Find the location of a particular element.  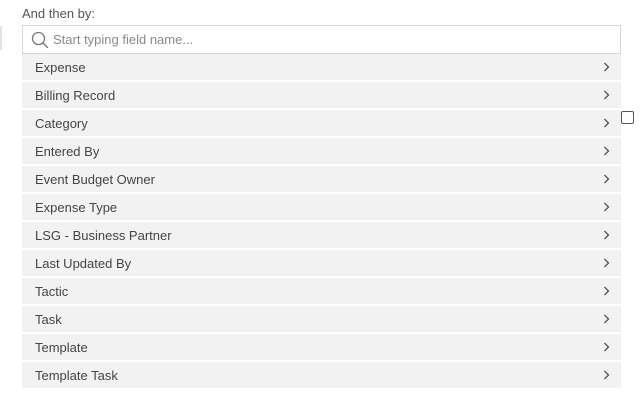

field-list-item-label: Event Budget Owner is located at coordinates (95, 179).